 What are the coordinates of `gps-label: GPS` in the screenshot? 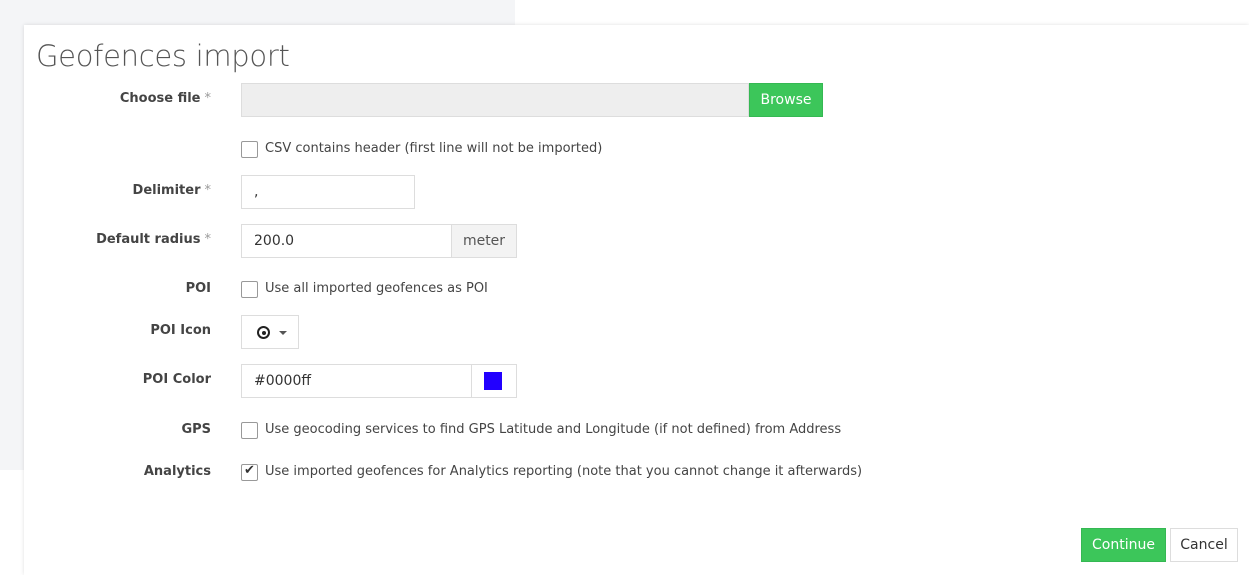 It's located at (196, 429).